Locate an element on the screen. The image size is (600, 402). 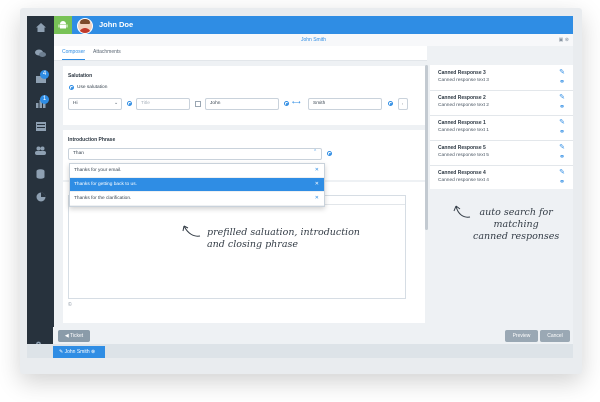
ticket-subheader: John Smith ▣ ⊗ is located at coordinates (313, 40).